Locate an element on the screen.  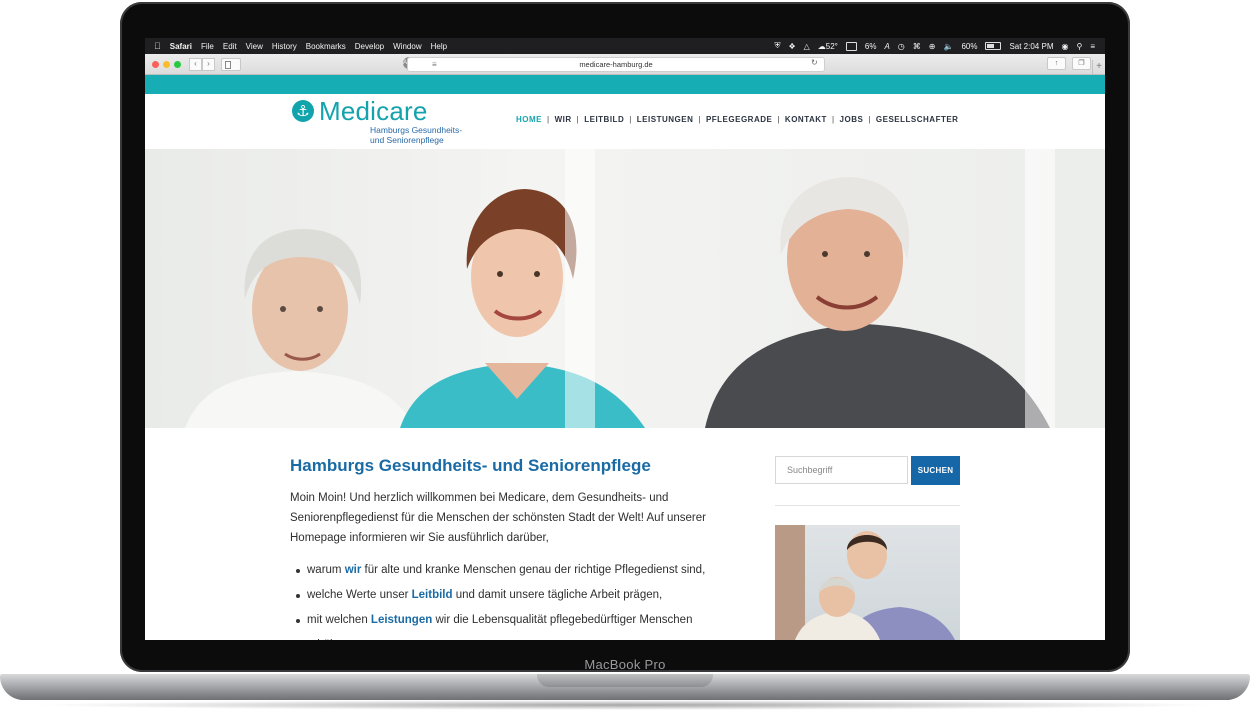
weather-temperature: ☁52° is located at coordinates (828, 46).